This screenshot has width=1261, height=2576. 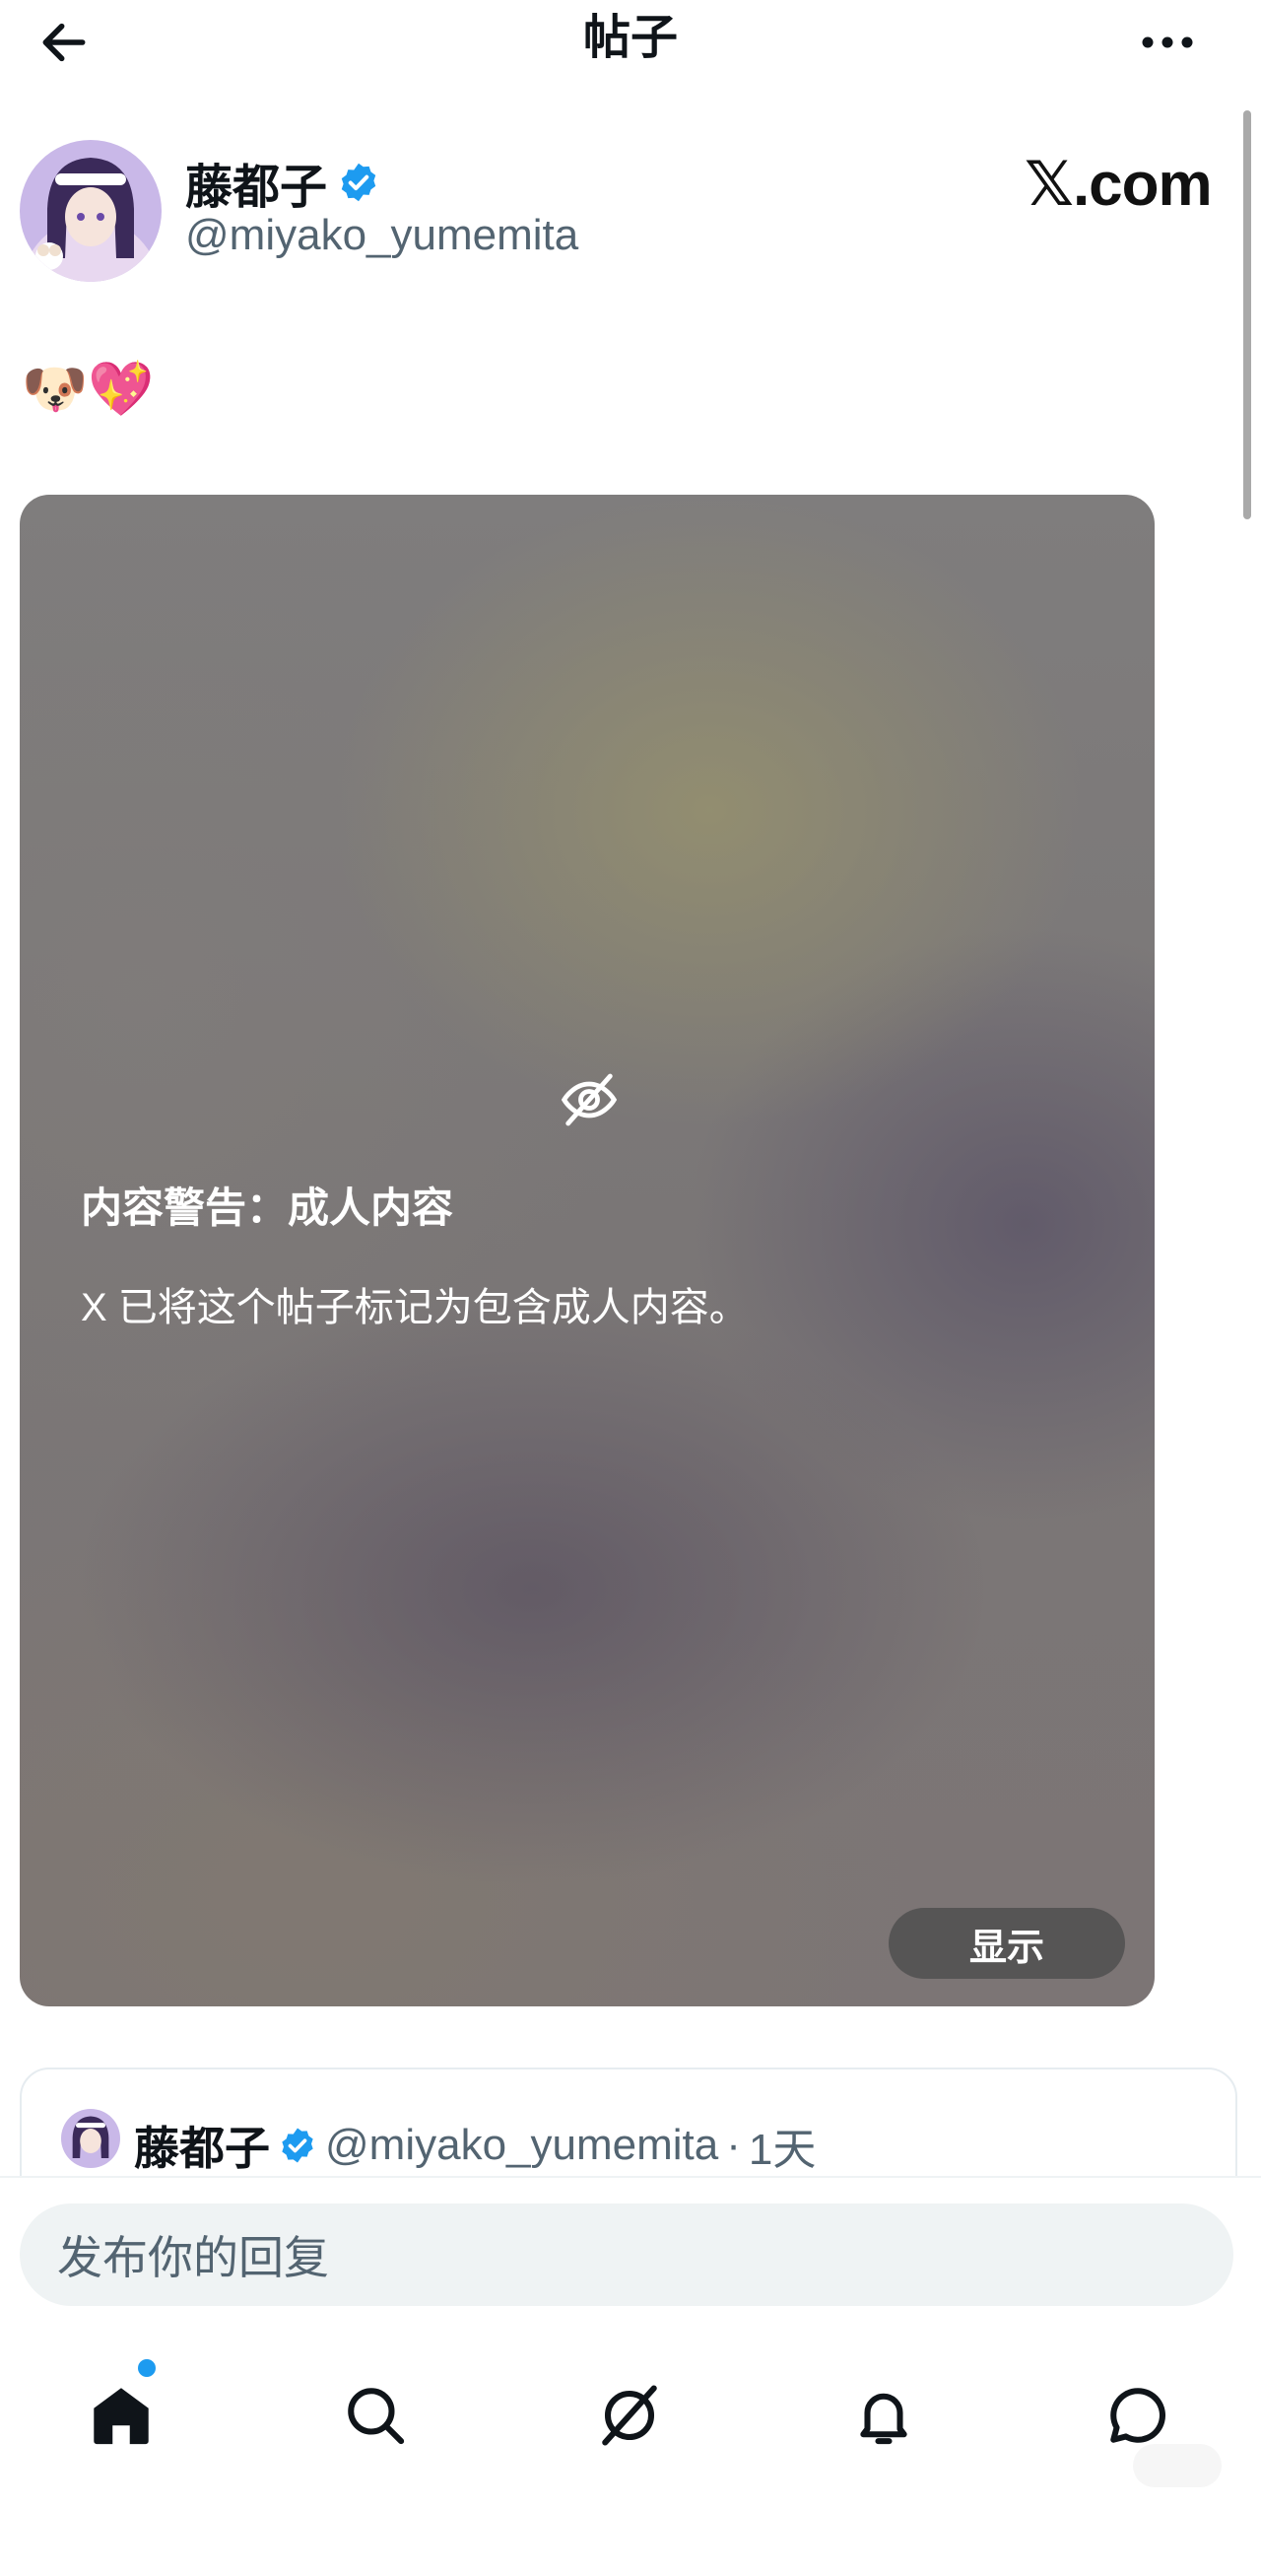 What do you see at coordinates (415, 1307) in the screenshot?
I see `content-warning-text: X 已将这个帖子标记为包含成人内容。` at bounding box center [415, 1307].